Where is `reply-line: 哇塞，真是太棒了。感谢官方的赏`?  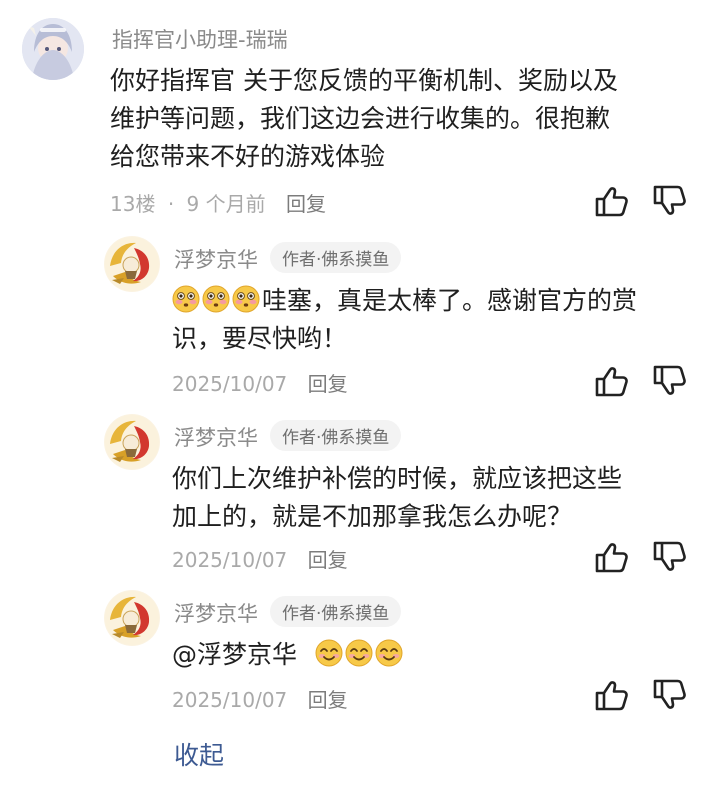 reply-line: 哇塞，真是太棒了。感谢官方的赏 is located at coordinates (432, 301).